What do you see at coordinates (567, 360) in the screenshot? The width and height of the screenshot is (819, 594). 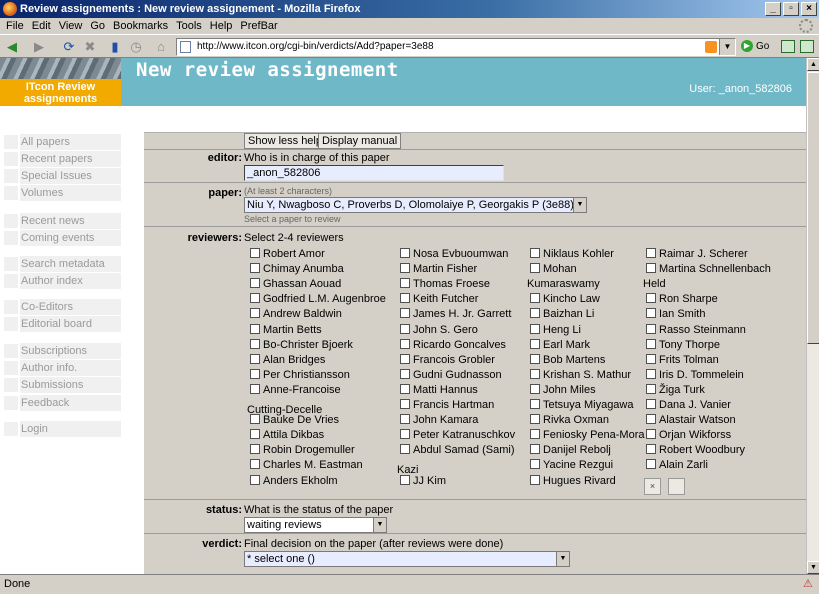 I see `reviewer-checkbox-item: Bob Martens` at bounding box center [567, 360].